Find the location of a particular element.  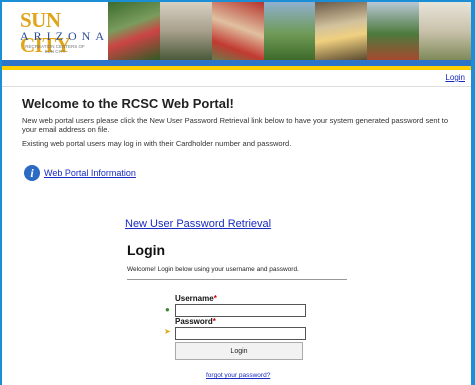

username-label-text: Username is located at coordinates (194, 298).